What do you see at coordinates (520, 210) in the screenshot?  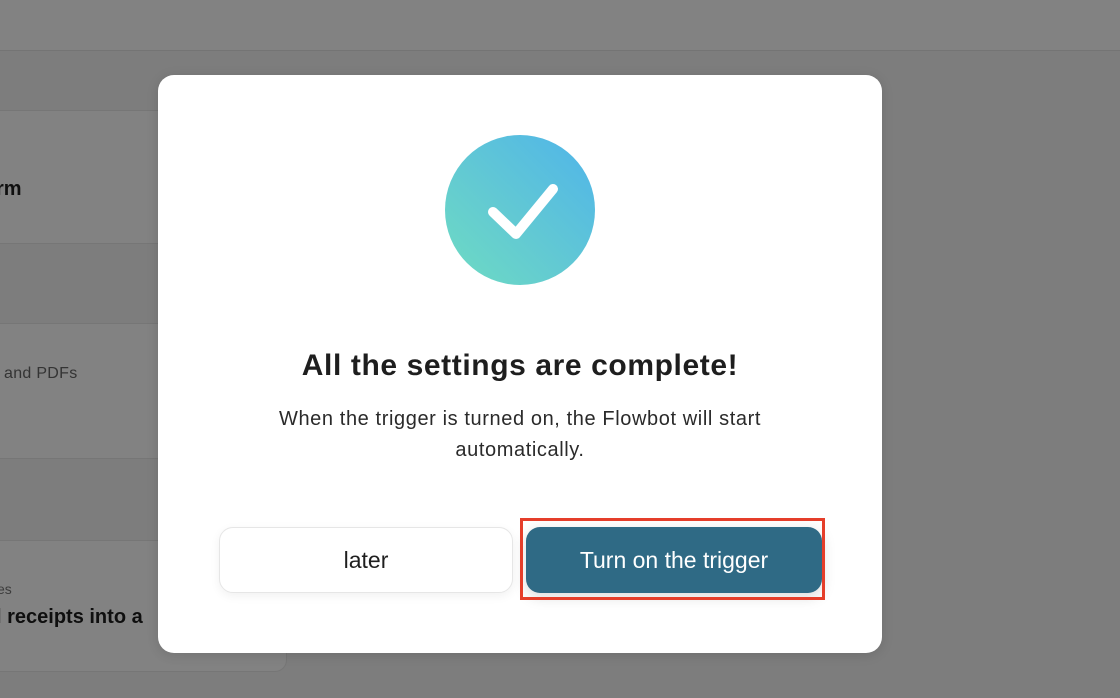 I see `checkmark-icon` at bounding box center [520, 210].